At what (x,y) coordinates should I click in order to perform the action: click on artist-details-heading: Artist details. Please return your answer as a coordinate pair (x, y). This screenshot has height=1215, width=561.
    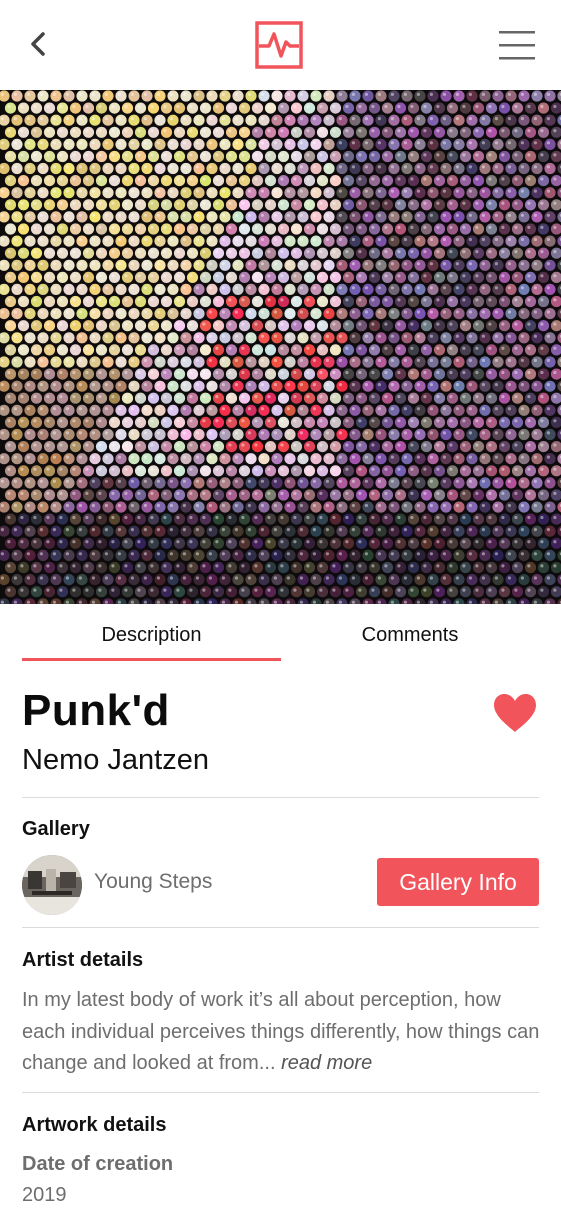
    Looking at the image, I should click on (83, 960).